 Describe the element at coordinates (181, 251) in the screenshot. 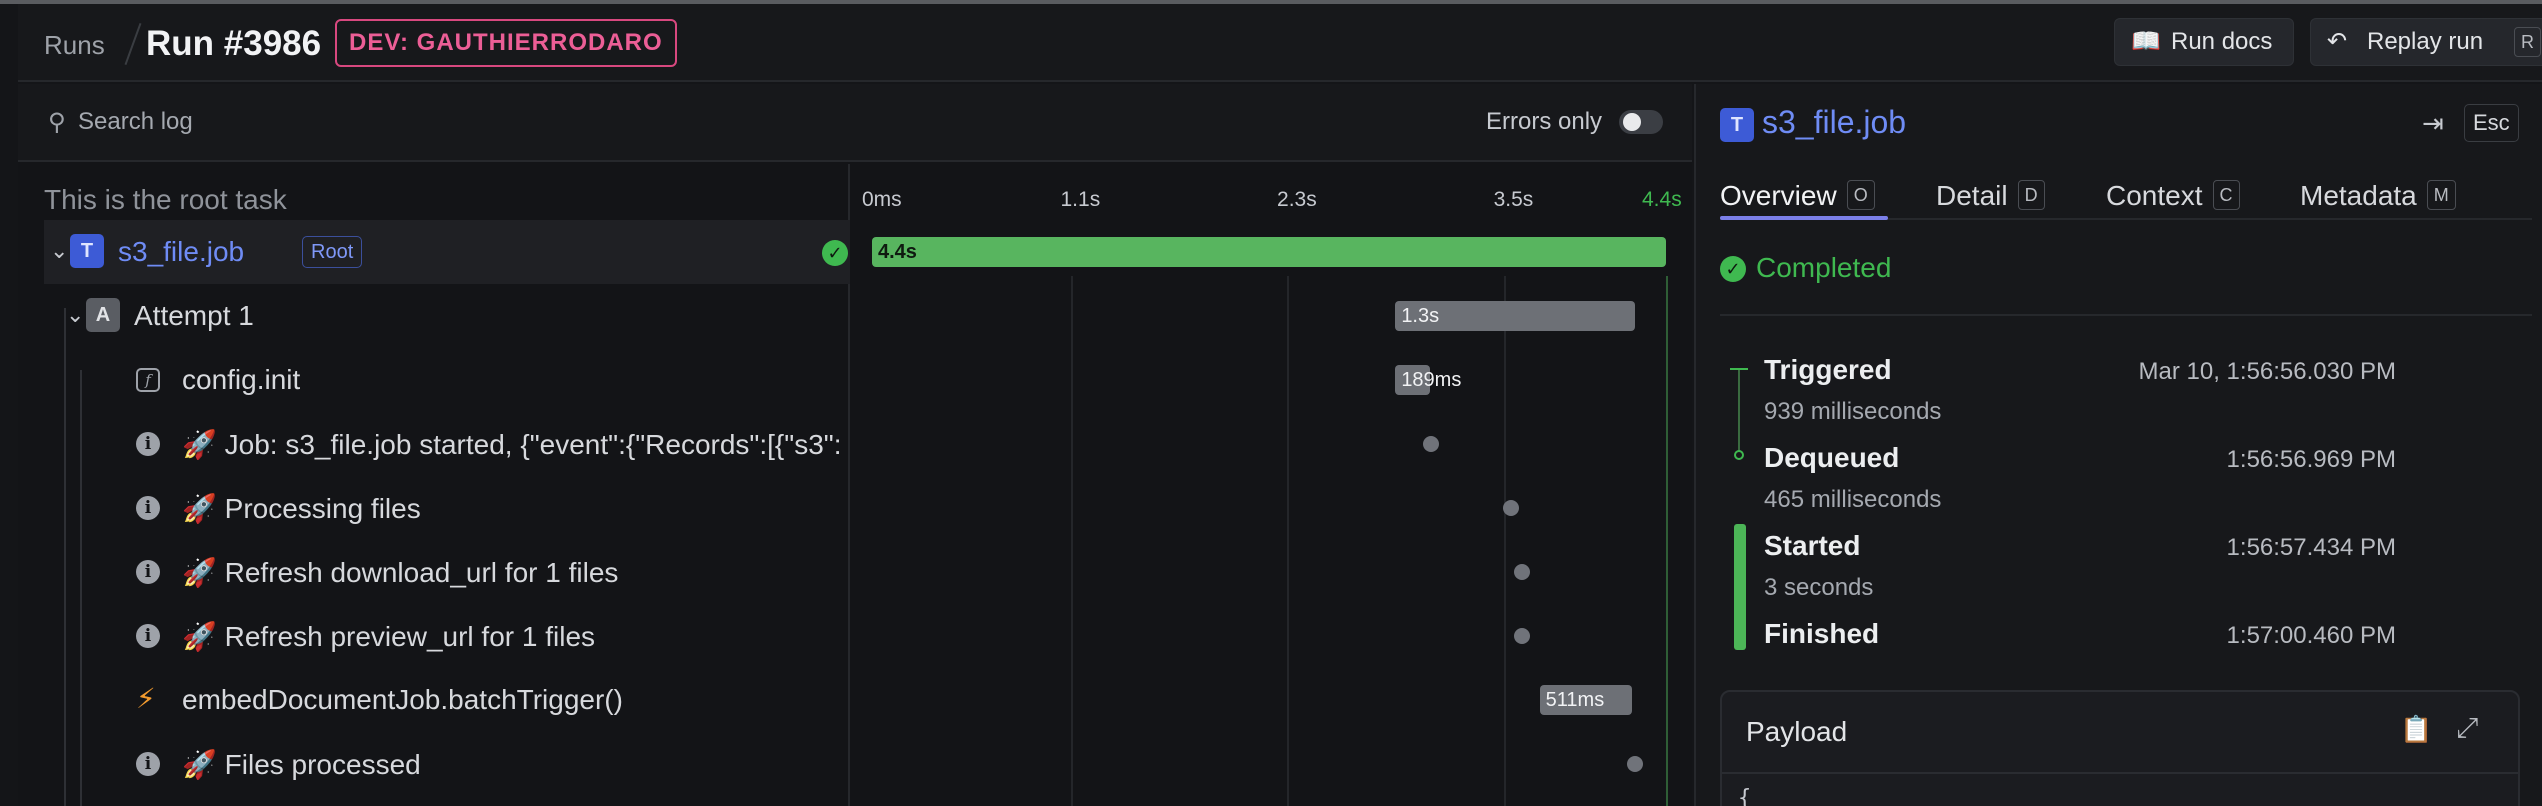

I see `span-name: s3_file.job` at that location.